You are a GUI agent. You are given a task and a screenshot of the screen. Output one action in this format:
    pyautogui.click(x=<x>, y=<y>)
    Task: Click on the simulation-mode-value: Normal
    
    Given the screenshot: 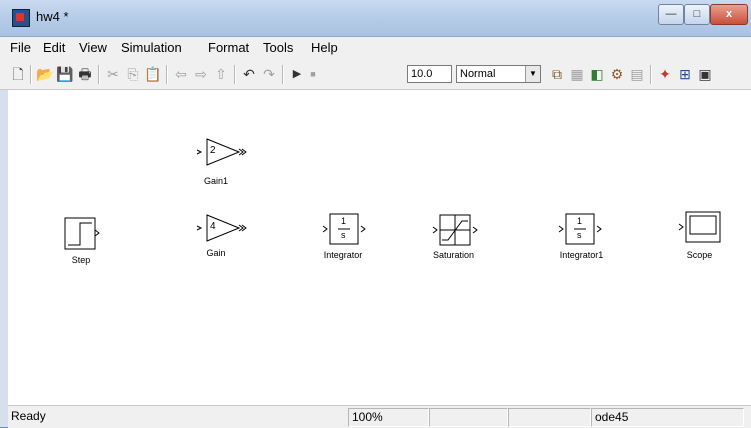 What is the action you would take?
    pyautogui.click(x=478, y=74)
    